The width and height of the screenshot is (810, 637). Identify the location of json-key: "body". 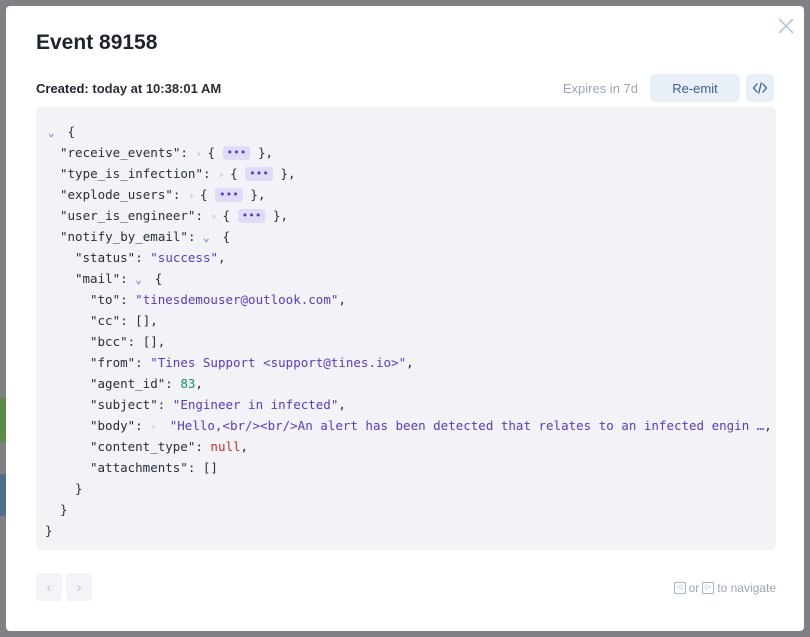
(113, 425).